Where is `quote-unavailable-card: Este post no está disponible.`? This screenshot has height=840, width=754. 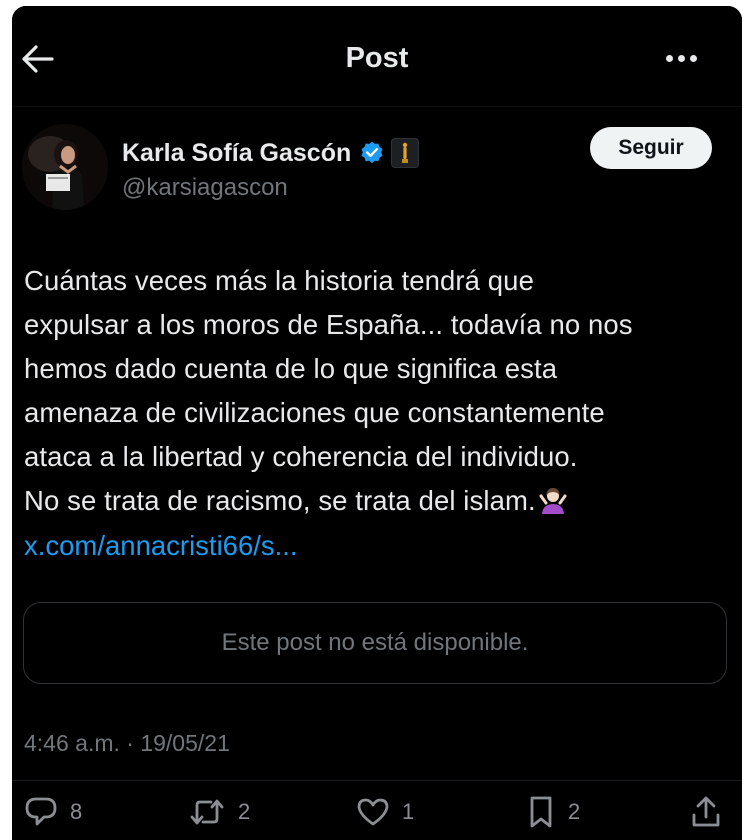 quote-unavailable-card: Este post no está disponible. is located at coordinates (375, 643).